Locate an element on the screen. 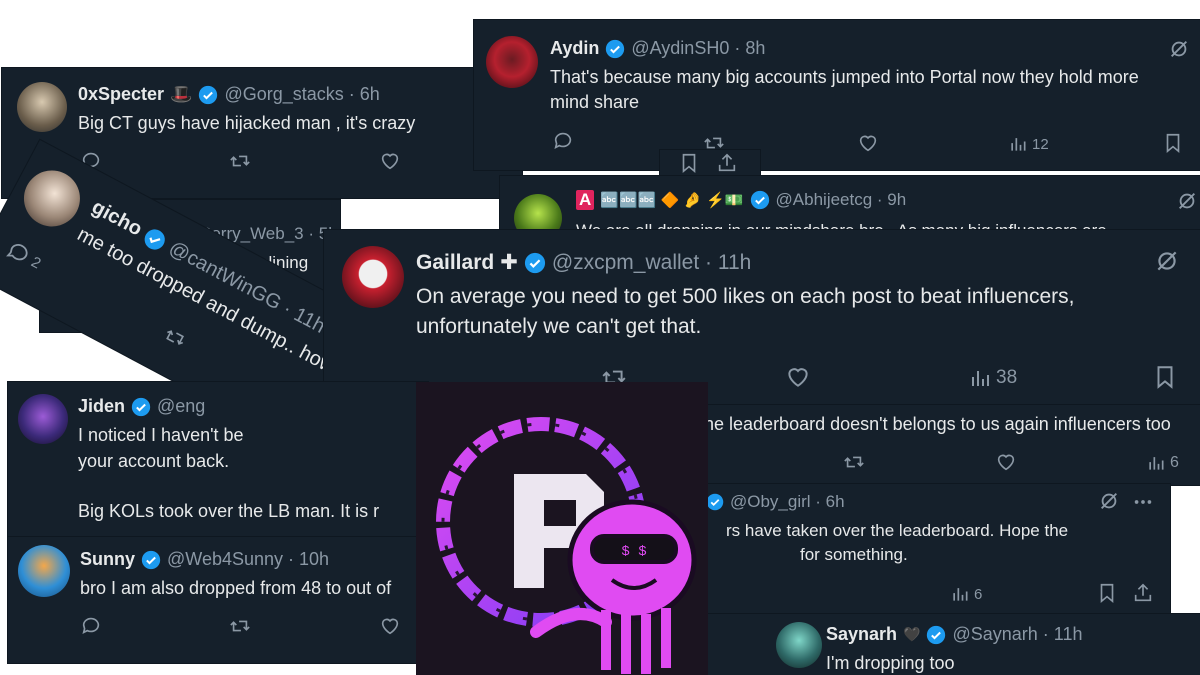 The height and width of the screenshot is (675, 1200). author-name: 0xSpecter is located at coordinates (121, 94).